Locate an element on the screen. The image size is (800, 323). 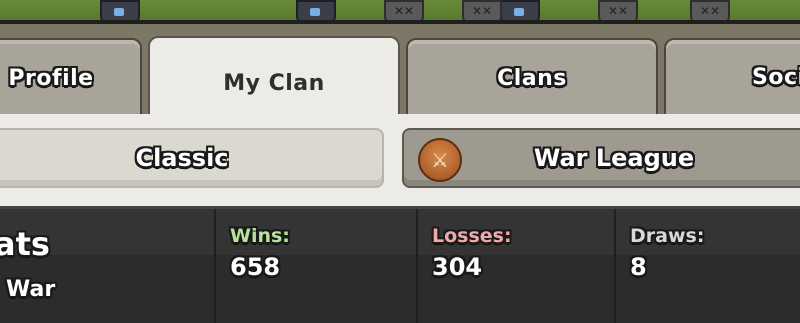
tab-label: My Clan is located at coordinates (274, 83).